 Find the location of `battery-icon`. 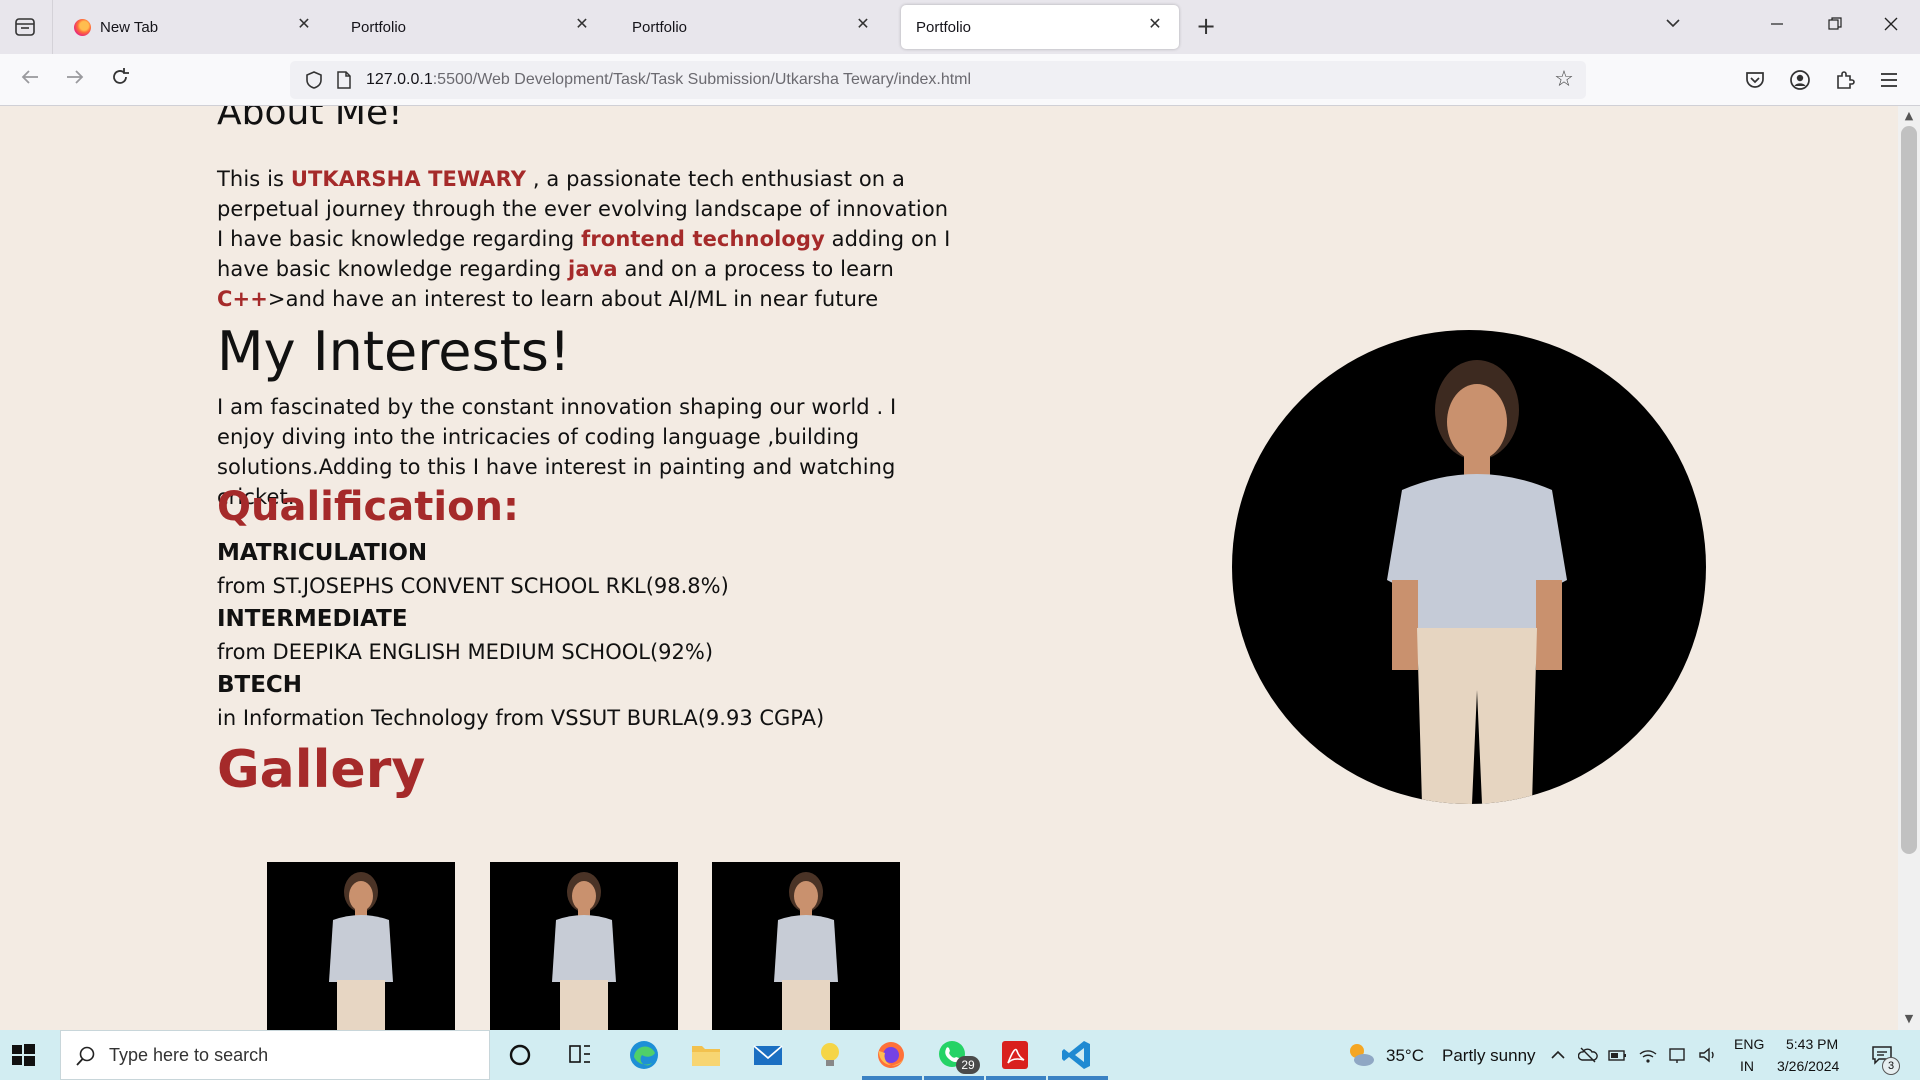

battery-icon is located at coordinates (1618, 1055).